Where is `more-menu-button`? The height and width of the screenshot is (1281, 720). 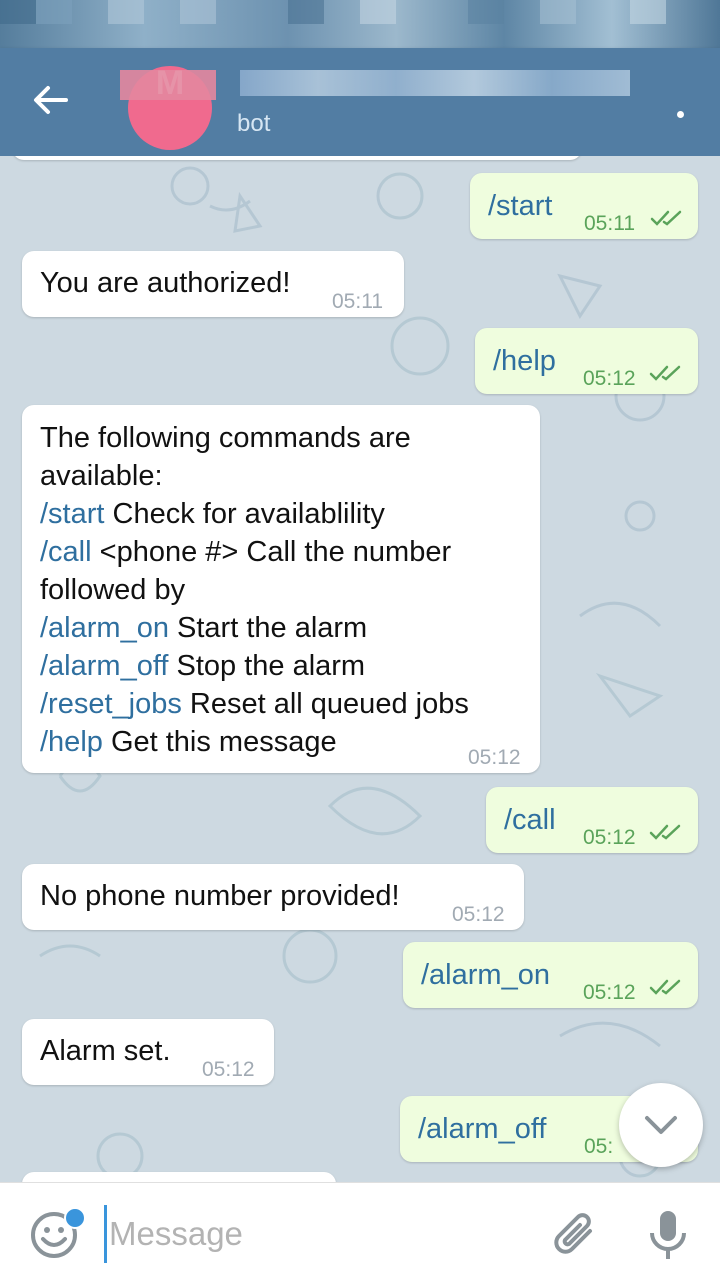
more-menu-button is located at coordinates (680, 114).